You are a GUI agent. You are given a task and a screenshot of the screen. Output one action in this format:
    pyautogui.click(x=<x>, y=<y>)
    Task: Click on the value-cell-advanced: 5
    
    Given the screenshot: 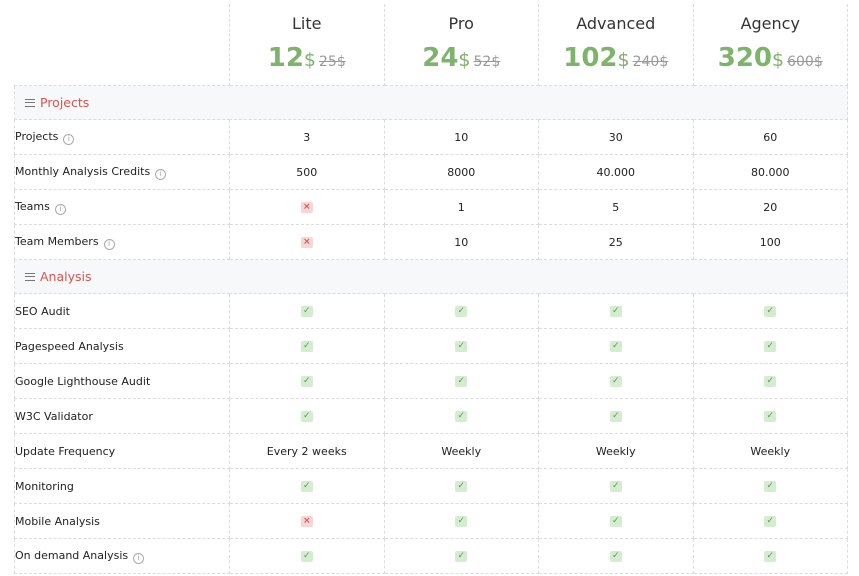 What is the action you would take?
    pyautogui.click(x=616, y=207)
    